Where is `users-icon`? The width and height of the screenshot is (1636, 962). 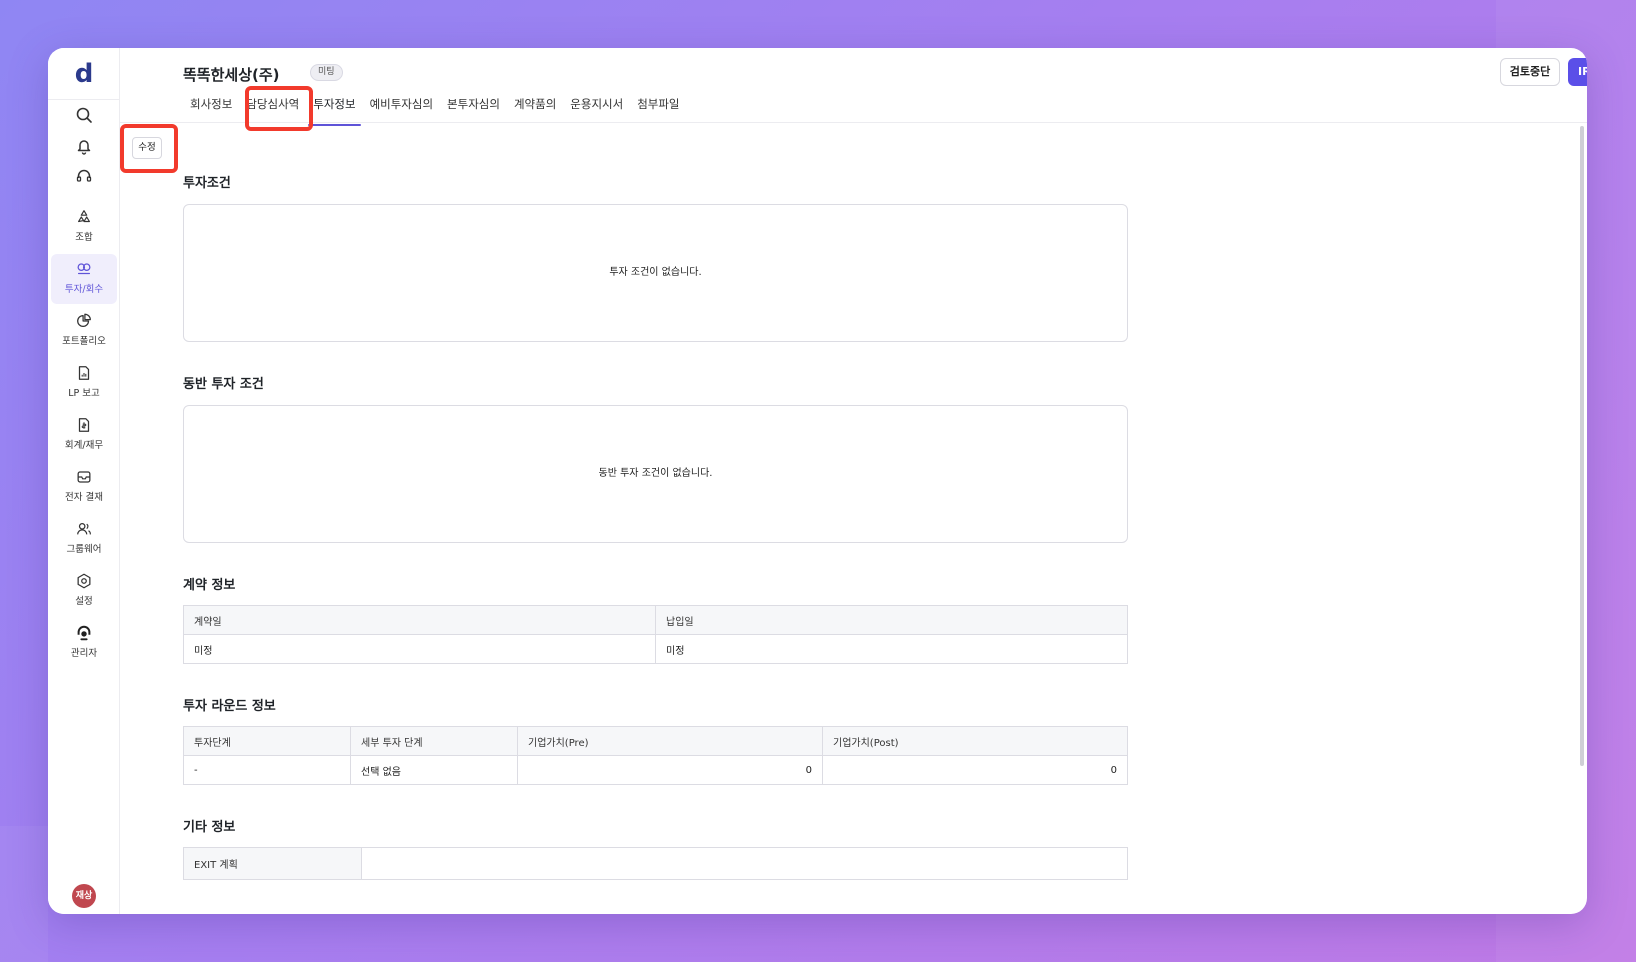
users-icon is located at coordinates (84, 528).